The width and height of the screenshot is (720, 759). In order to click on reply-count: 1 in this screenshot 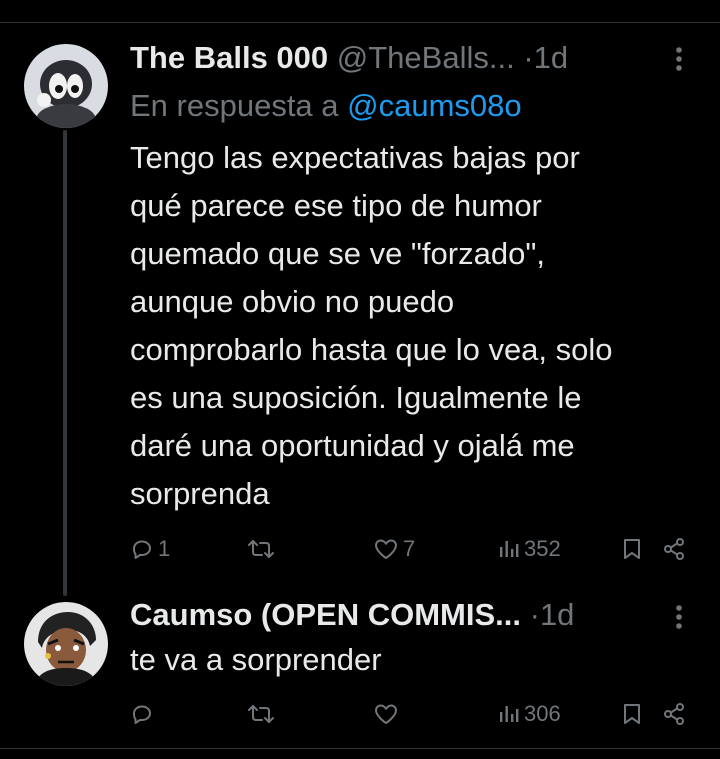, I will do `click(164, 548)`.